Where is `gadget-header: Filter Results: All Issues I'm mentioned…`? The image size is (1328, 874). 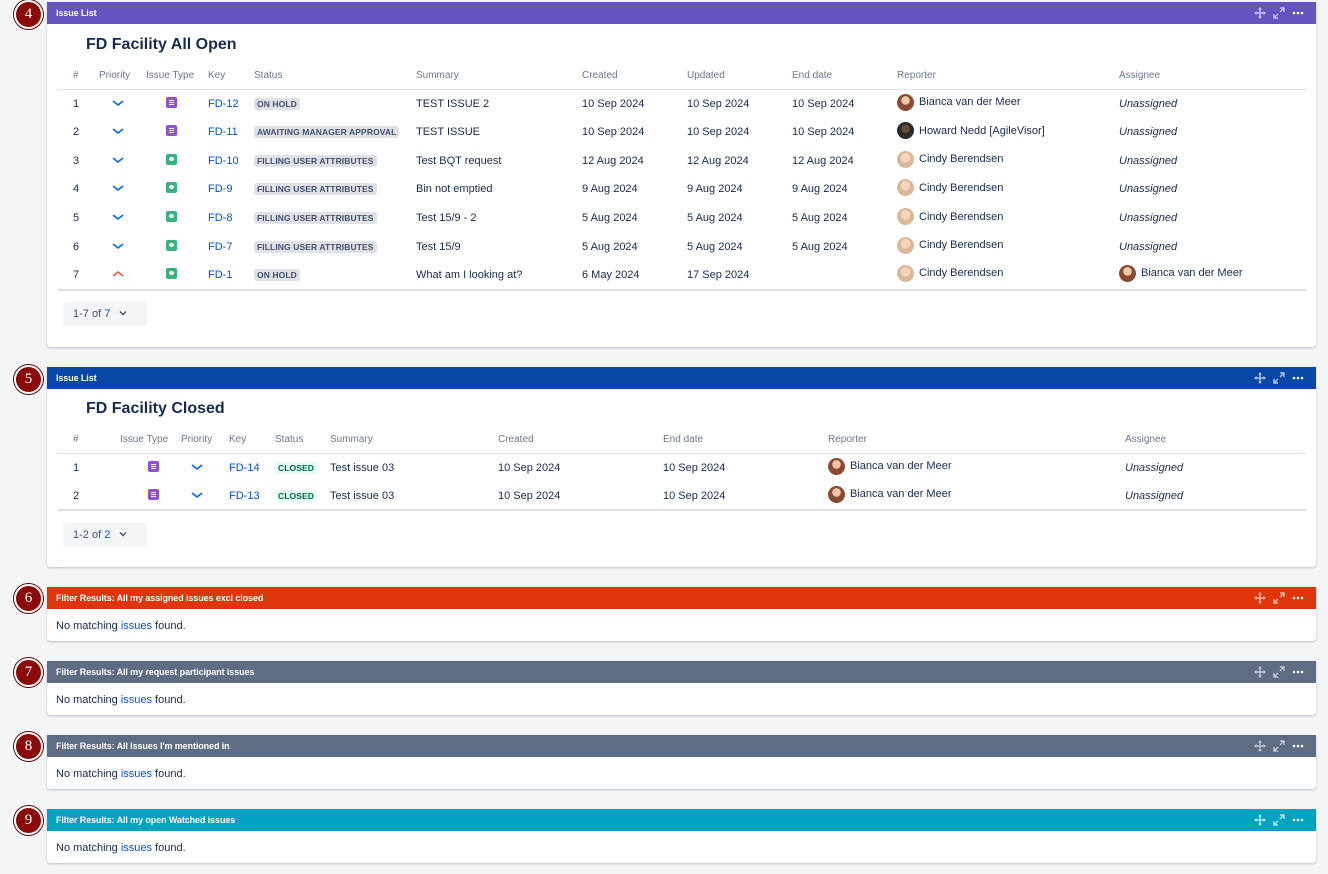 gadget-header: Filter Results: All Issues I'm mentioned… is located at coordinates (681, 746).